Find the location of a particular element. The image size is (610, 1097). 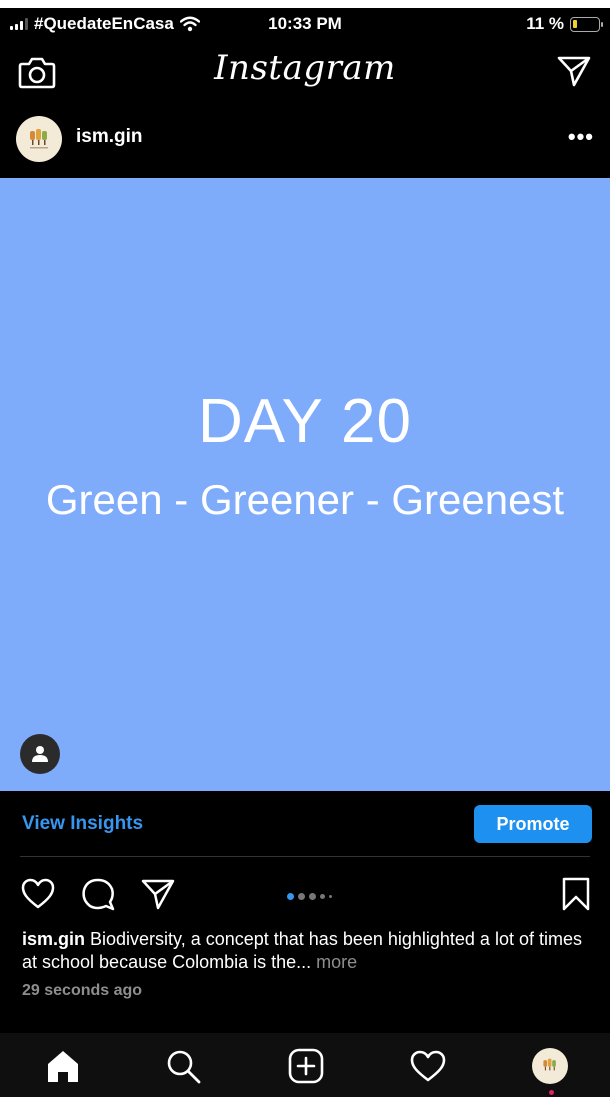

share-icon is located at coordinates (158, 894).